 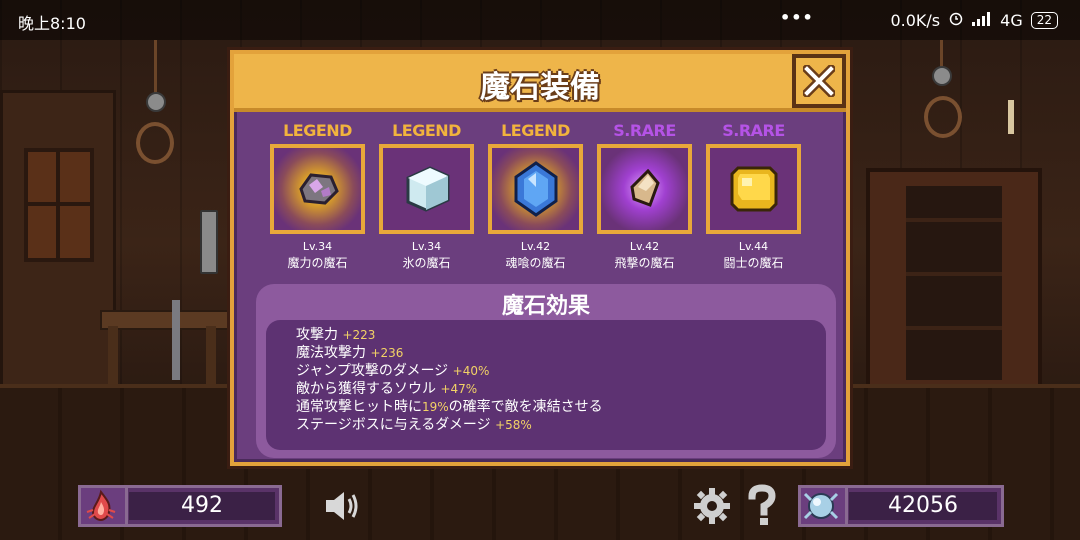 I want to click on effect-label: 通常攻撃ヒット時に, so click(x=359, y=407).